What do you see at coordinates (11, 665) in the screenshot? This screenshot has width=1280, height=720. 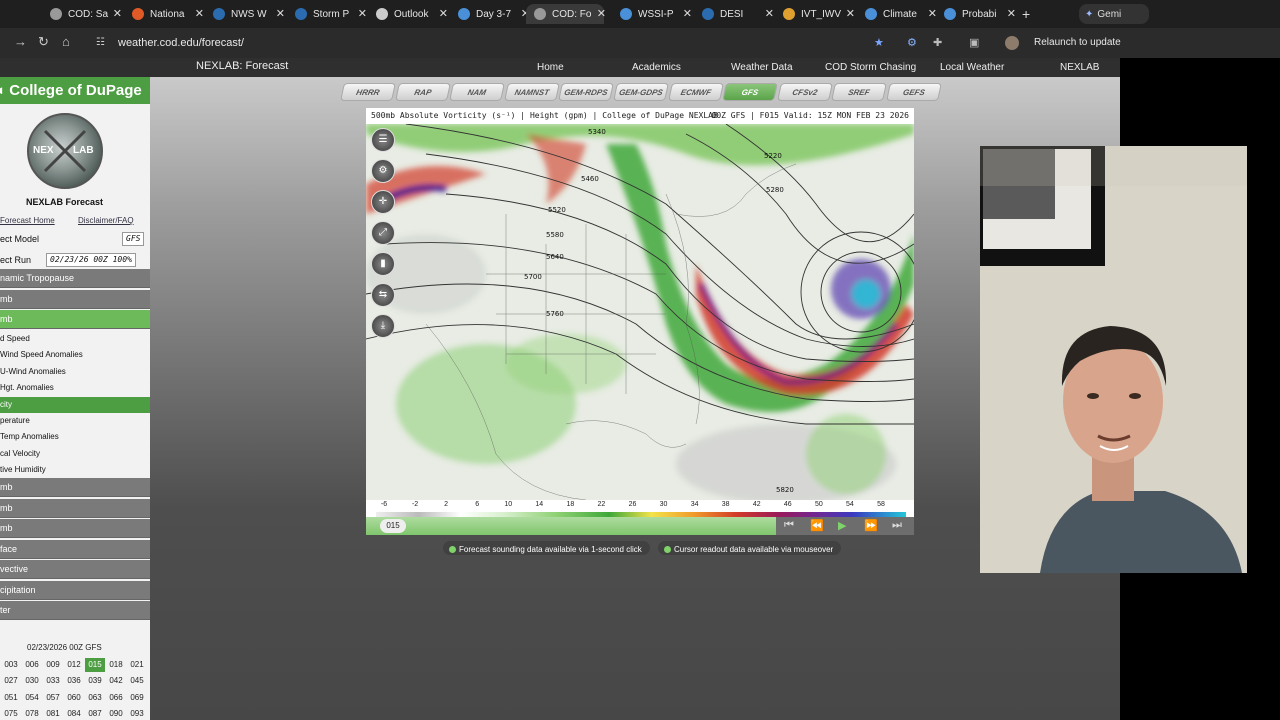 I see `forecast-hour-button: 003` at bounding box center [11, 665].